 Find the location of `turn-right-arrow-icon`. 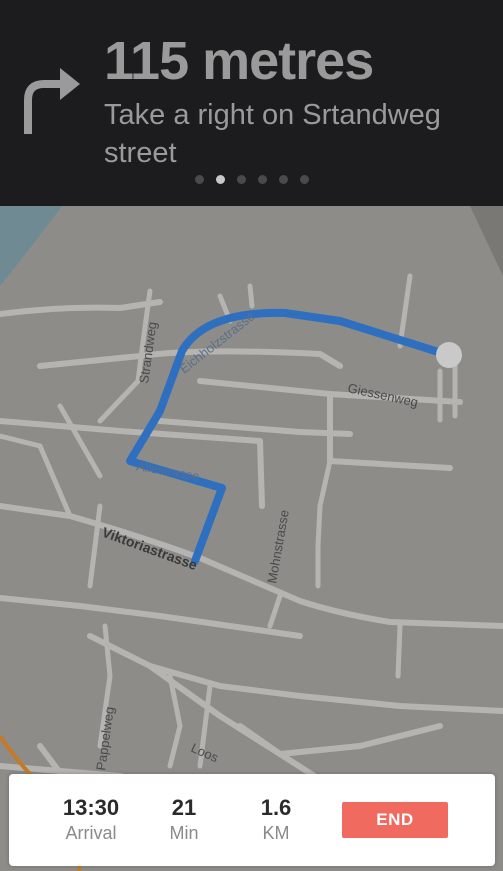

turn-right-arrow-icon is located at coordinates (52, 101).